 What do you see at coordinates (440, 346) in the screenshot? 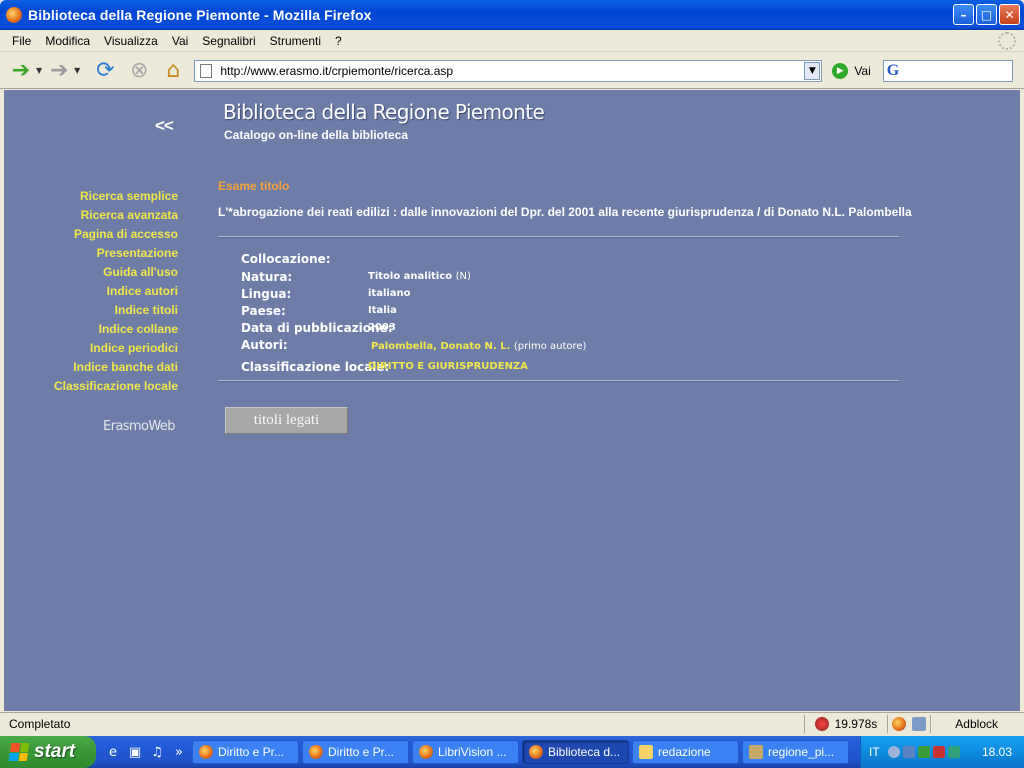
I see `author-link: Palombella, Donato N. L.` at bounding box center [440, 346].